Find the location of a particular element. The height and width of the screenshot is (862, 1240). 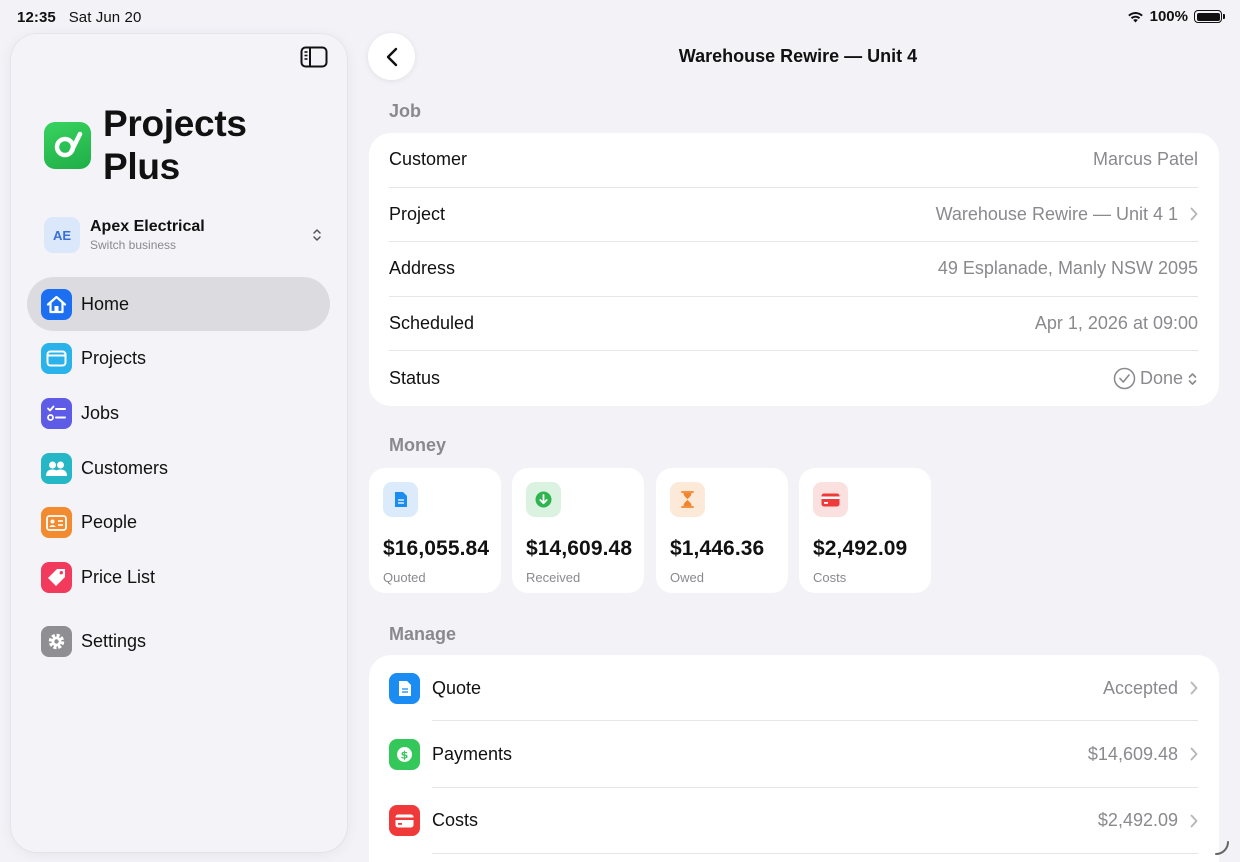

row-value-wrap: $2,492.09 is located at coordinates (1148, 820).